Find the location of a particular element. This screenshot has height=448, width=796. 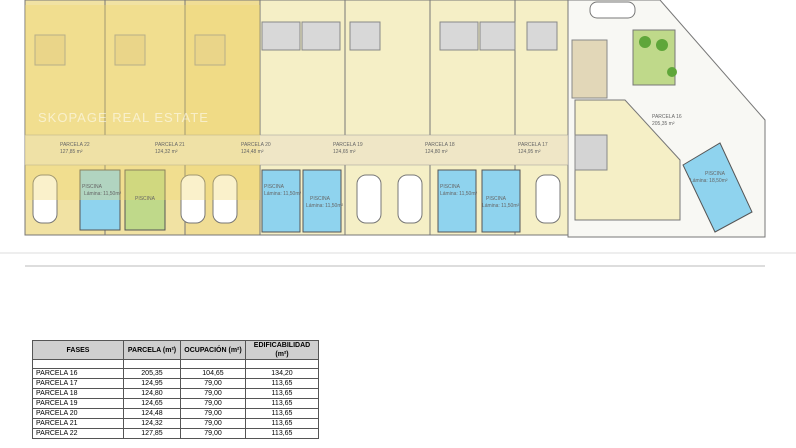

bath is located at coordinates (591, 152).